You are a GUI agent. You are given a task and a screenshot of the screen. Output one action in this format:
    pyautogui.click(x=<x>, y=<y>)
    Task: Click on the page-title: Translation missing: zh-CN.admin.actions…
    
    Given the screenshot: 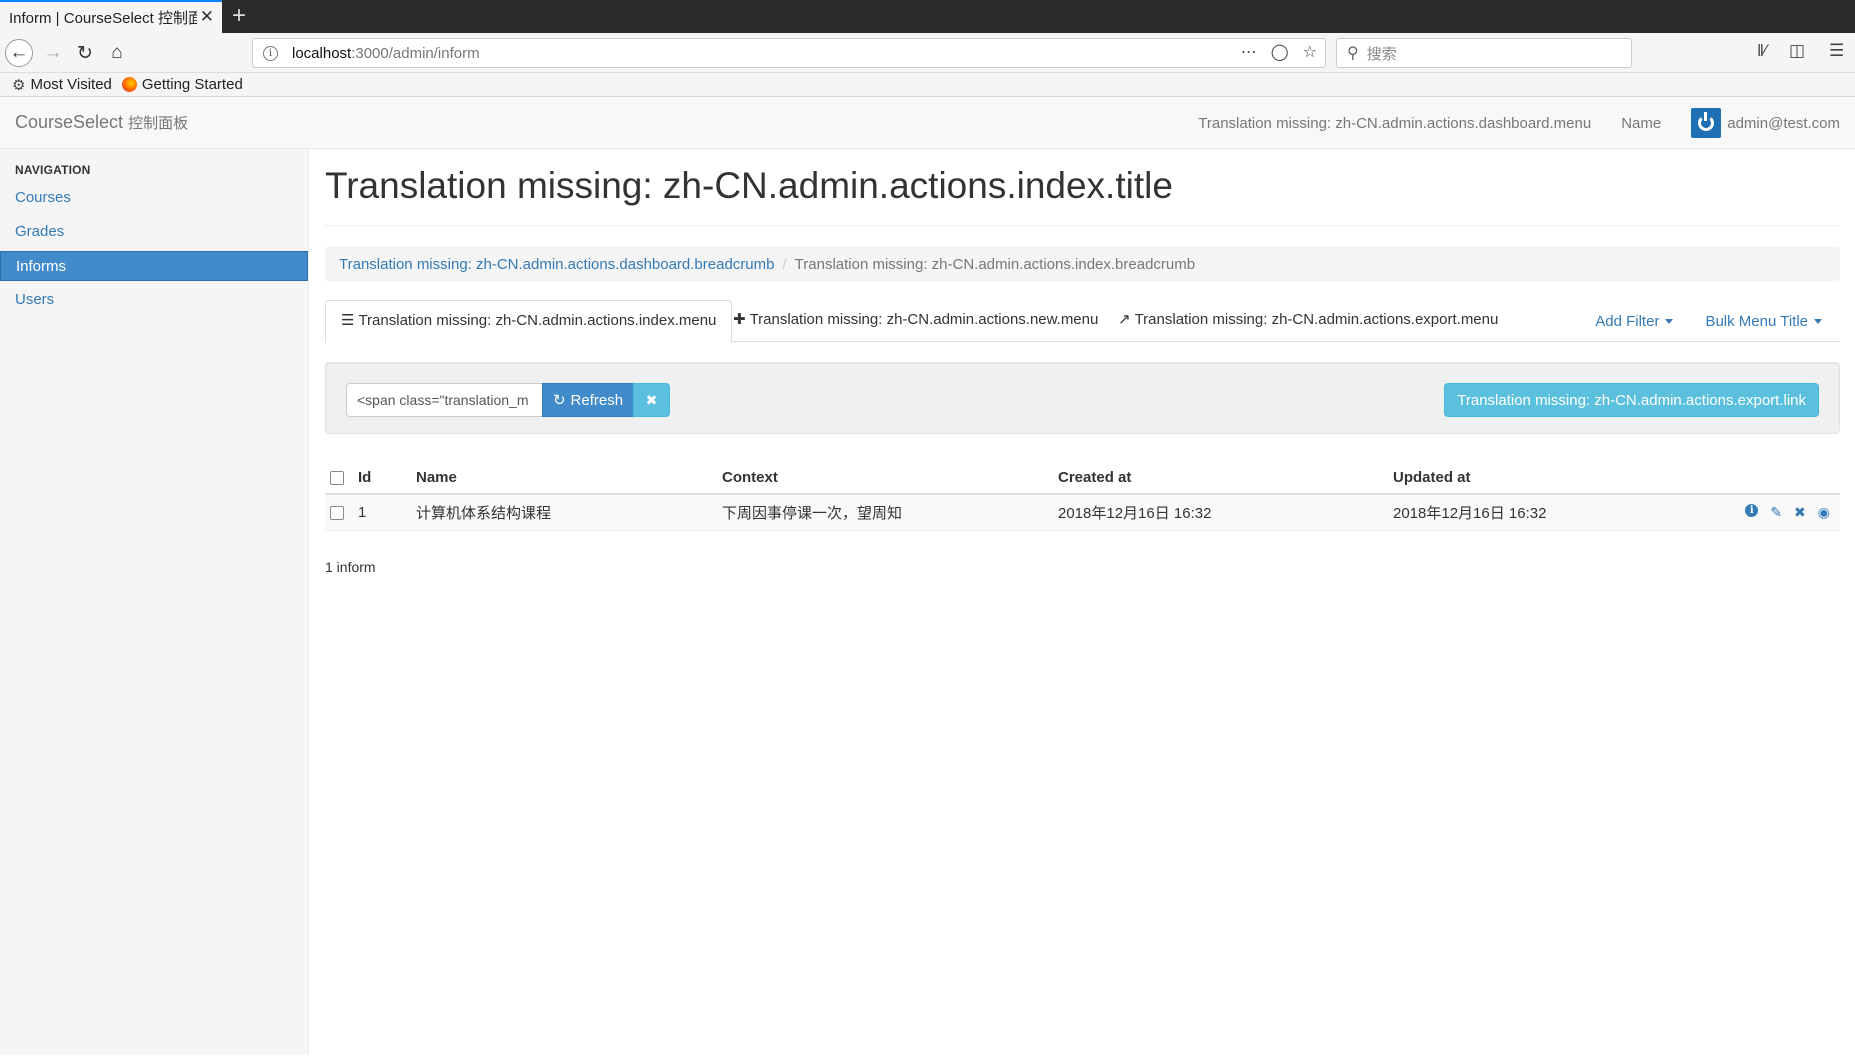 What is the action you would take?
    pyautogui.click(x=1082, y=195)
    